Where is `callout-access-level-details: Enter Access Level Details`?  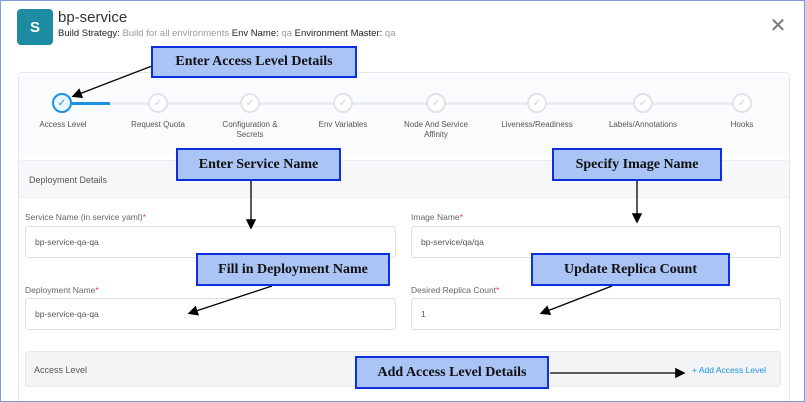
callout-access-level-details: Enter Access Level Details is located at coordinates (254, 62).